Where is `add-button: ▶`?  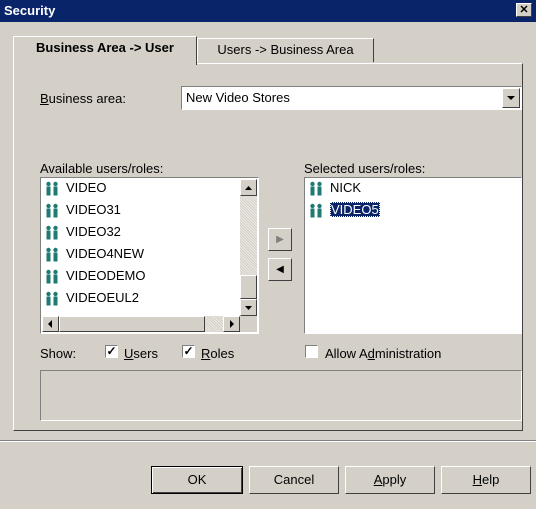
add-button: ▶ is located at coordinates (280, 239).